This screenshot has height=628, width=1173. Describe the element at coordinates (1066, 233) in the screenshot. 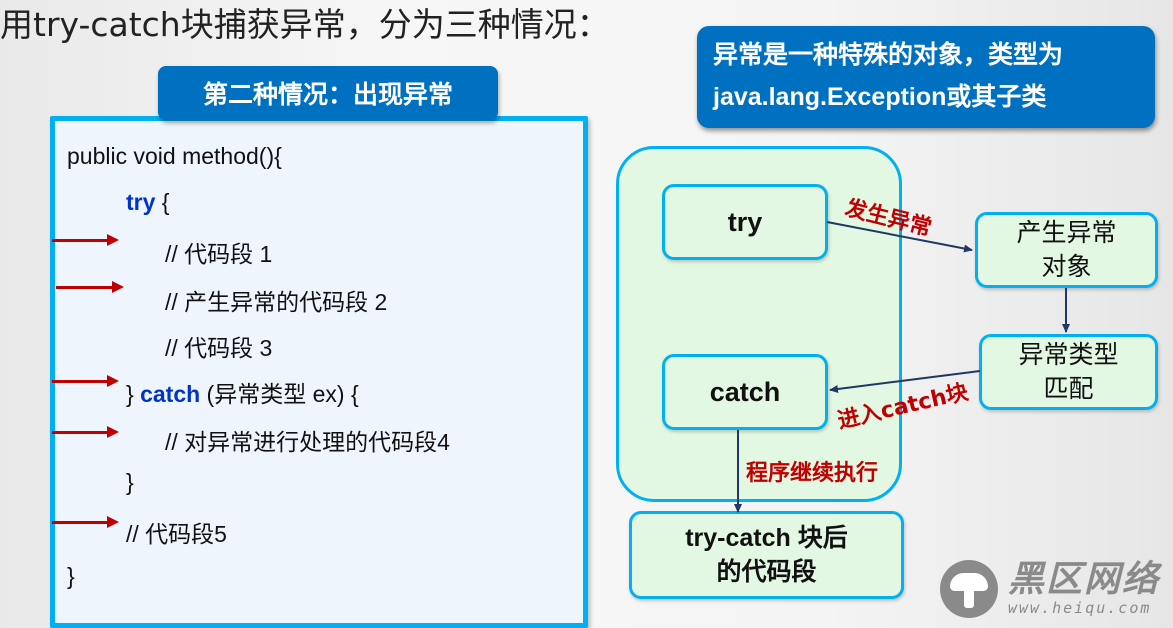

I see `exception-object-line-1: 产生异常` at that location.